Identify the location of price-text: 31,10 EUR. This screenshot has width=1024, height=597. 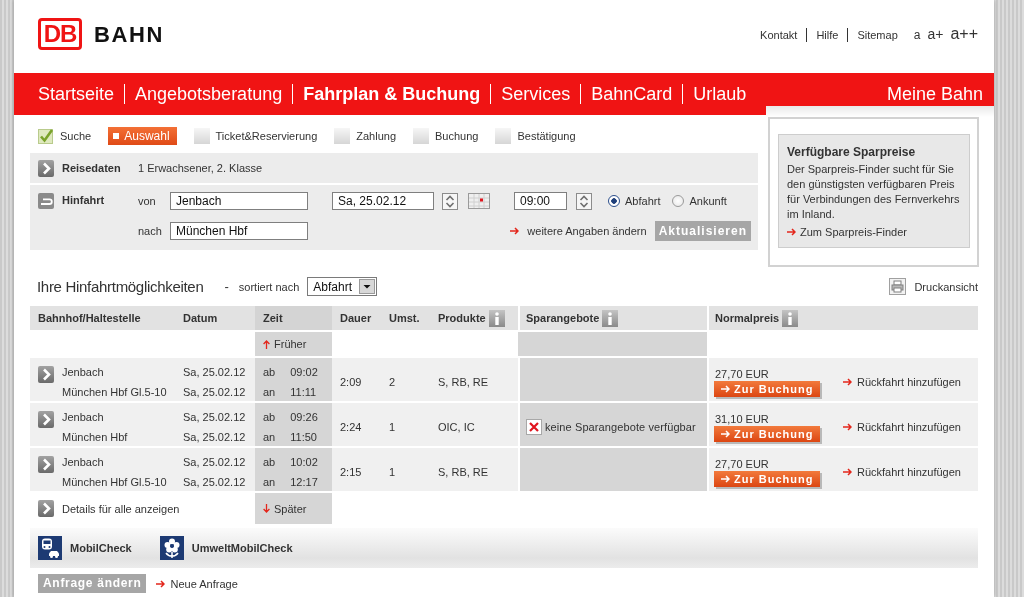
(742, 419).